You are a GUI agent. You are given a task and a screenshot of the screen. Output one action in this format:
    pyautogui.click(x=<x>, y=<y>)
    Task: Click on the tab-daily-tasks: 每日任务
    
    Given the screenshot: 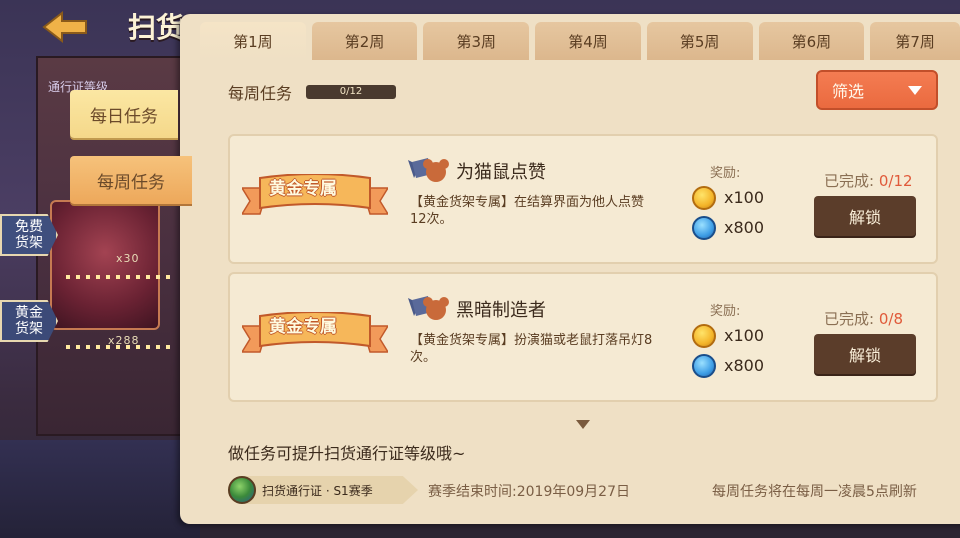 What is the action you would take?
    pyautogui.click(x=124, y=114)
    